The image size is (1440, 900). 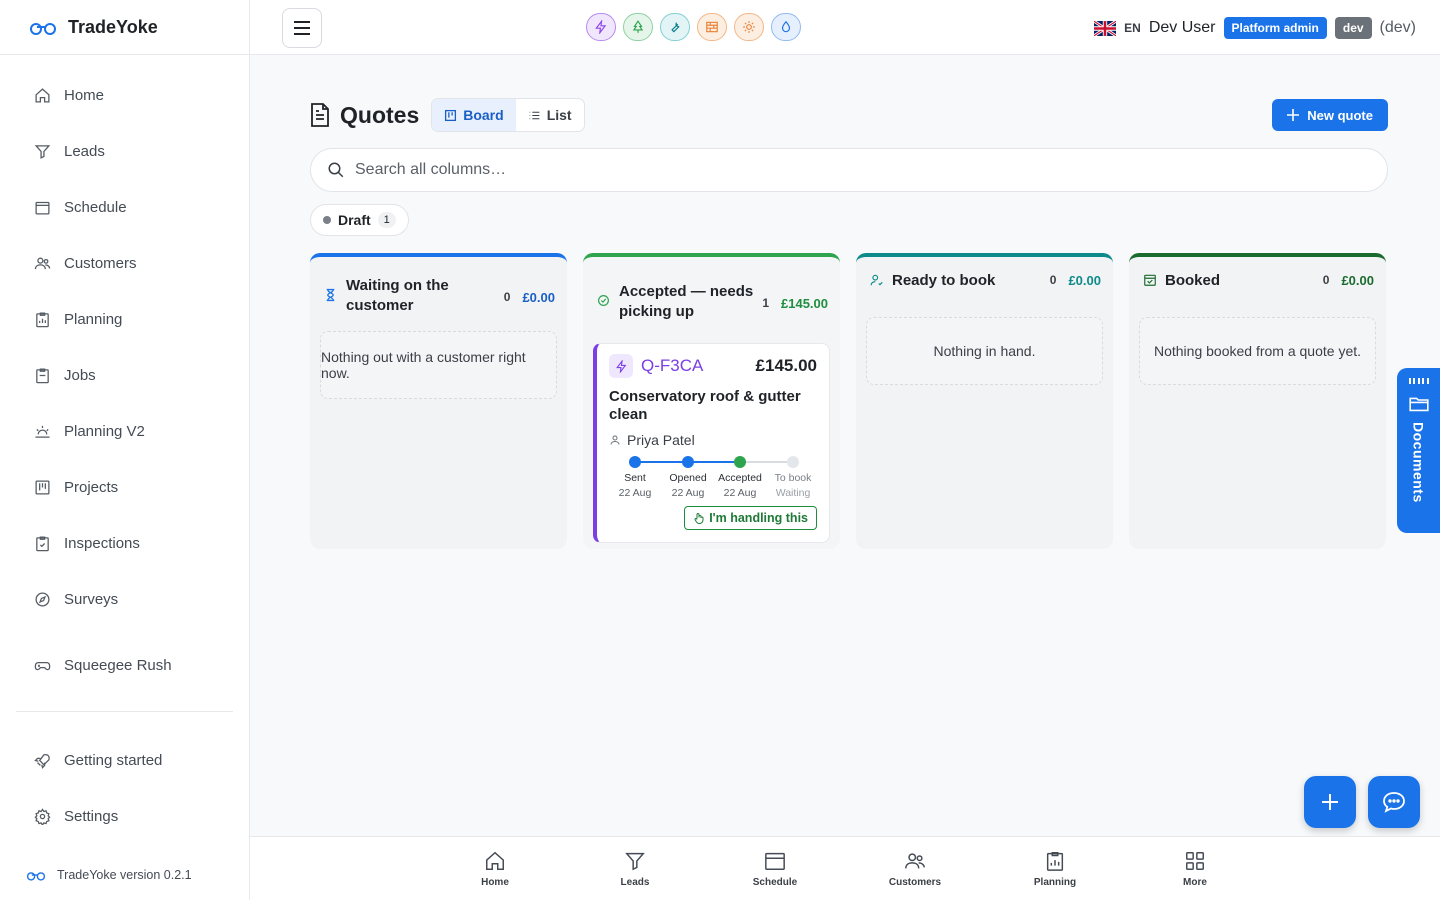 I want to click on chat-fab-button, so click(x=1394, y=802).